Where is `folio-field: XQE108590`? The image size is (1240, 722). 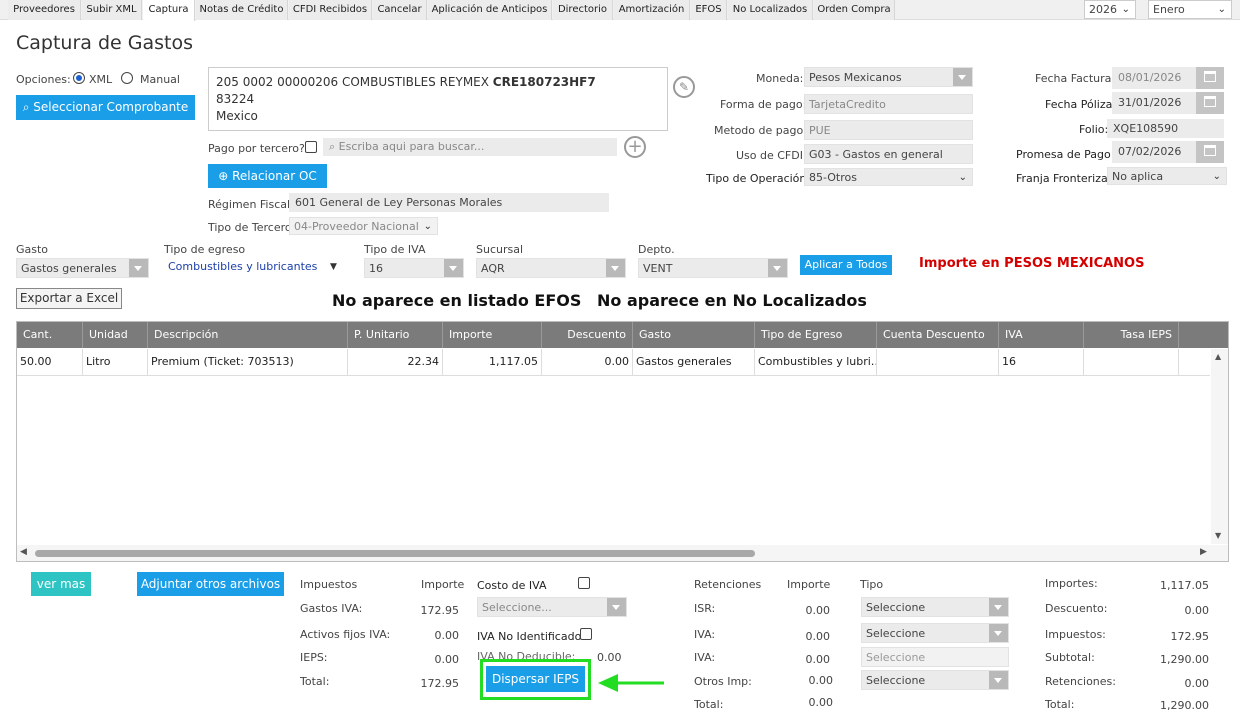
folio-field: XQE108590 is located at coordinates (1165, 128).